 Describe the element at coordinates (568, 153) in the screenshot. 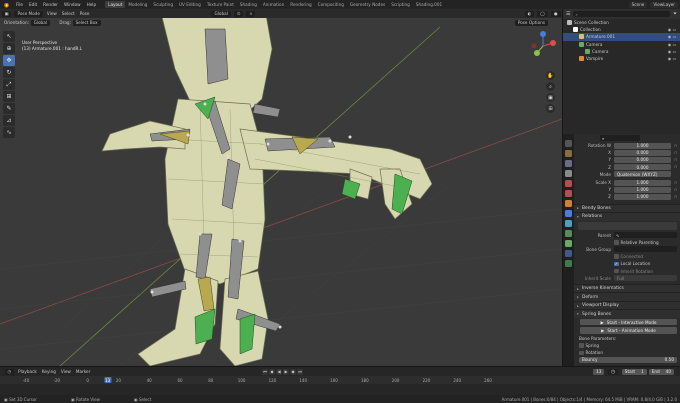

I see `render-tab` at that location.